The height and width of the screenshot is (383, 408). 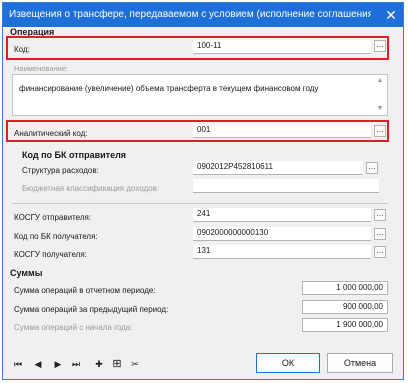 What do you see at coordinates (135, 364) in the screenshot?
I see `delete-icon: ✂` at bounding box center [135, 364].